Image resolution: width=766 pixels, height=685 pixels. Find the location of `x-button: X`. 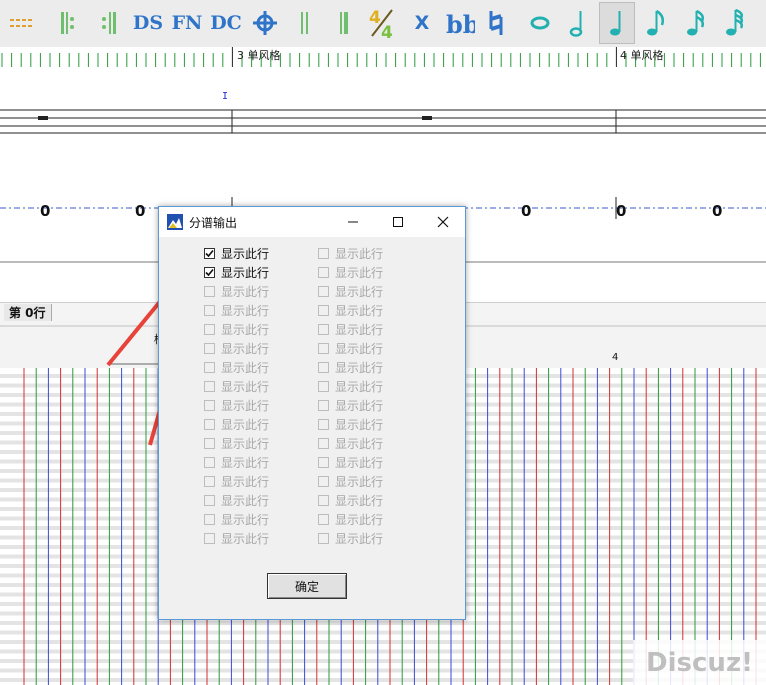

x-button: X is located at coordinates (422, 23).